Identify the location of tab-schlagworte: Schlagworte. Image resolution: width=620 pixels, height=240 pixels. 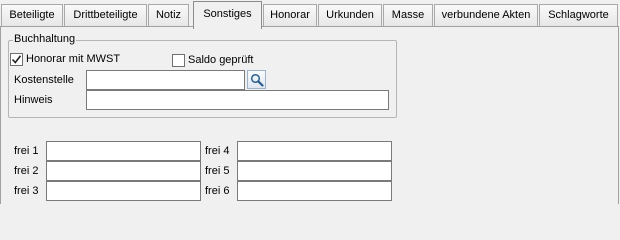
(578, 15).